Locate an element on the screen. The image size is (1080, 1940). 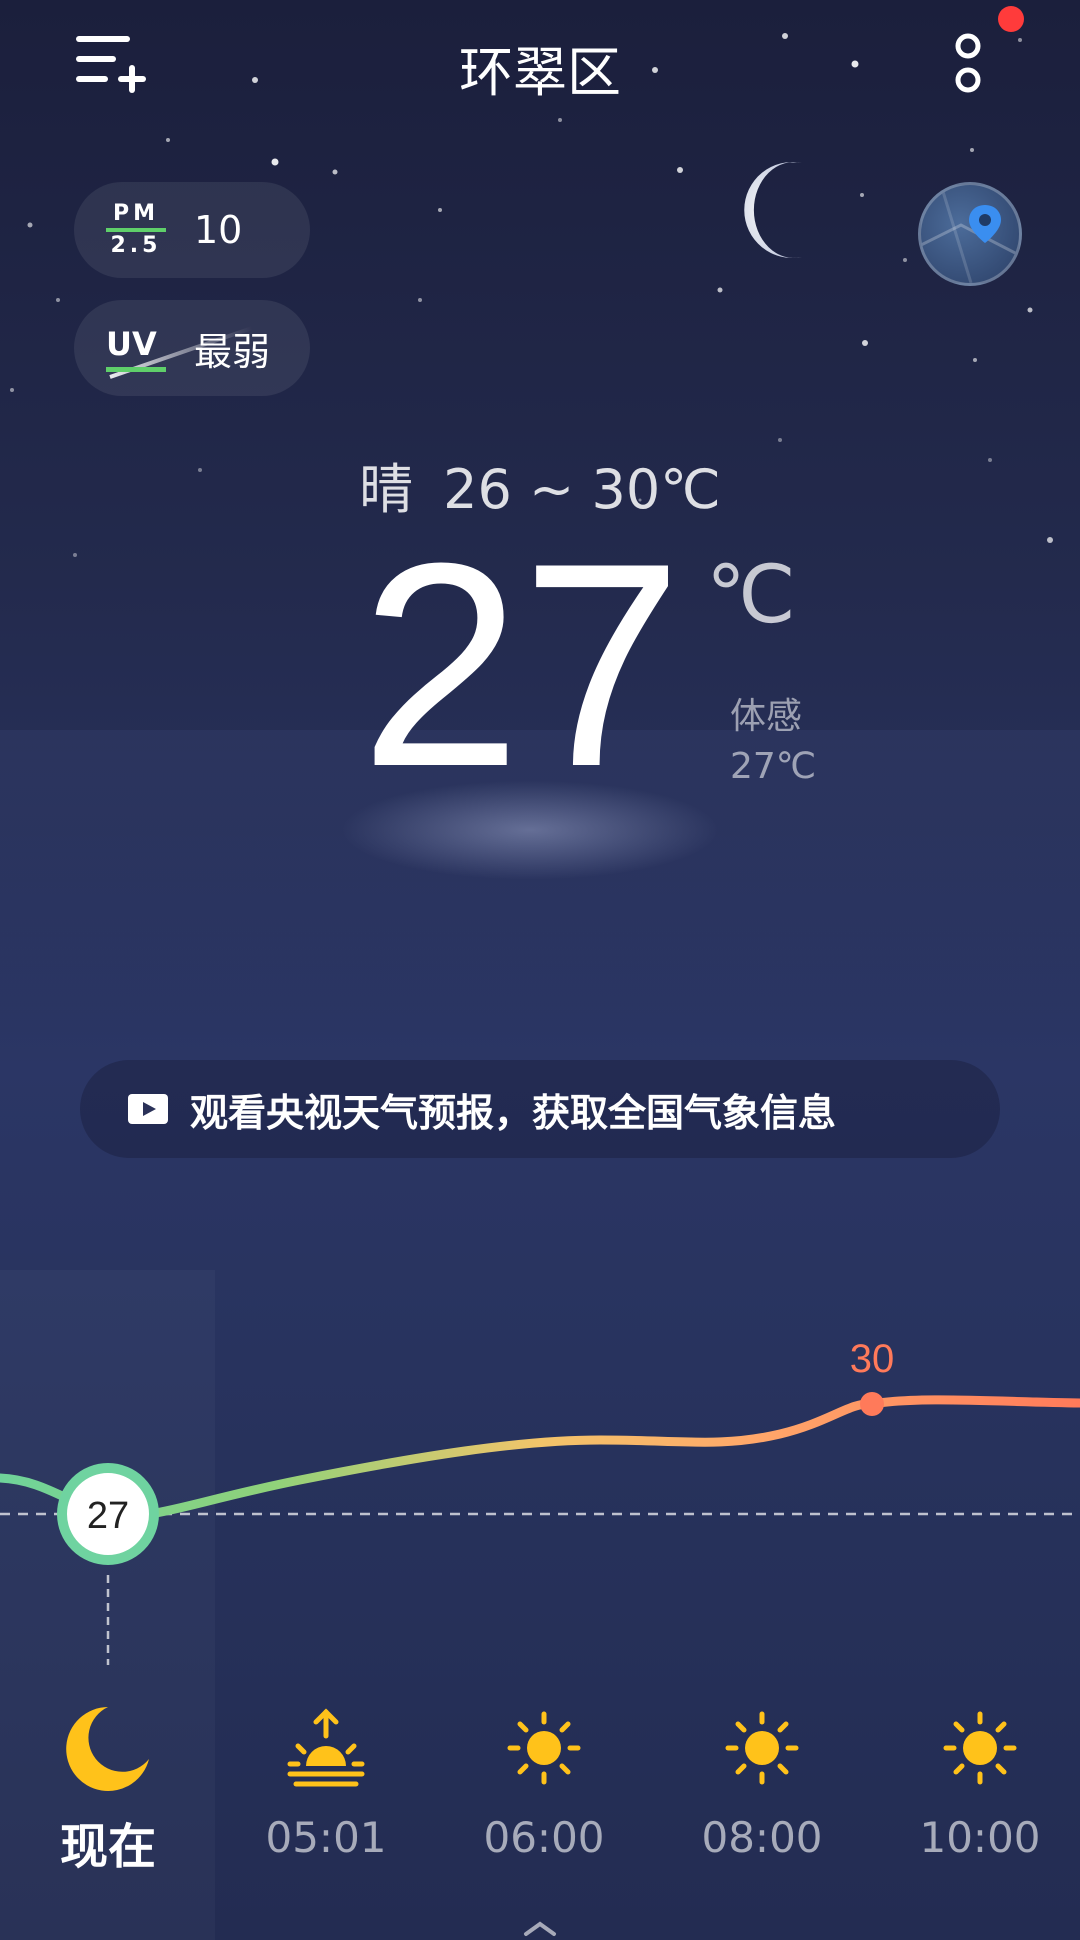
top-bar: 环翠区 is located at coordinates (540, 65).